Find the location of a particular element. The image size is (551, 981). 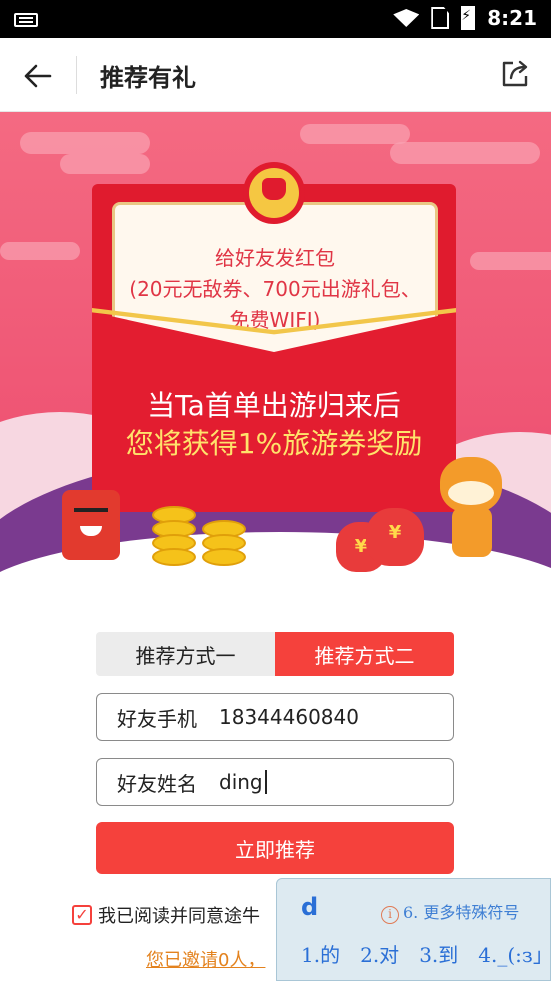

tab-method-one: 推荐方式一 is located at coordinates (185, 654).